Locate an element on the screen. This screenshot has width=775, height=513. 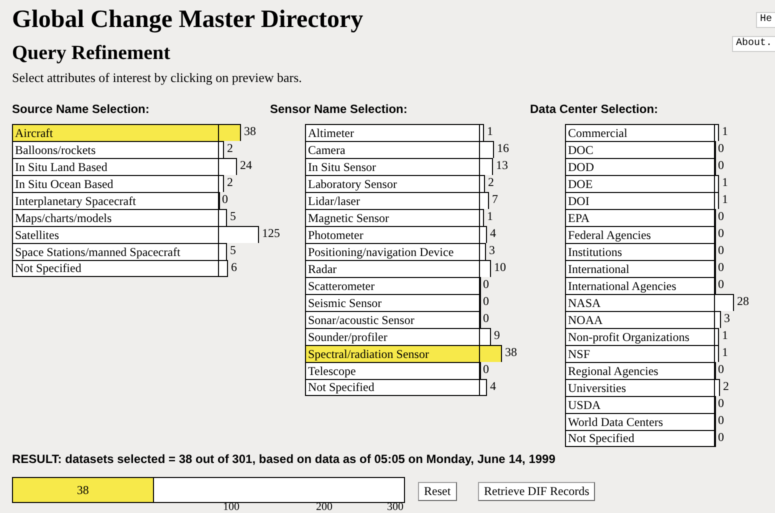
option-label: Camera is located at coordinates (392, 149).